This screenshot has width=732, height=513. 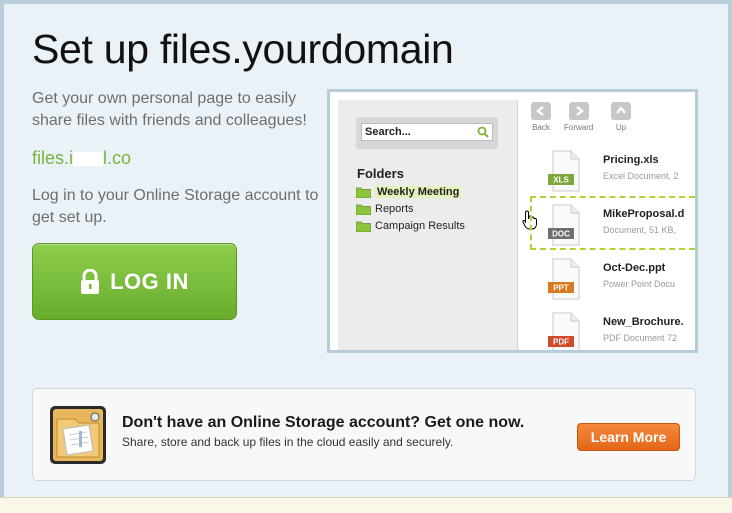 I want to click on nav-back-label: Back, so click(x=541, y=127).